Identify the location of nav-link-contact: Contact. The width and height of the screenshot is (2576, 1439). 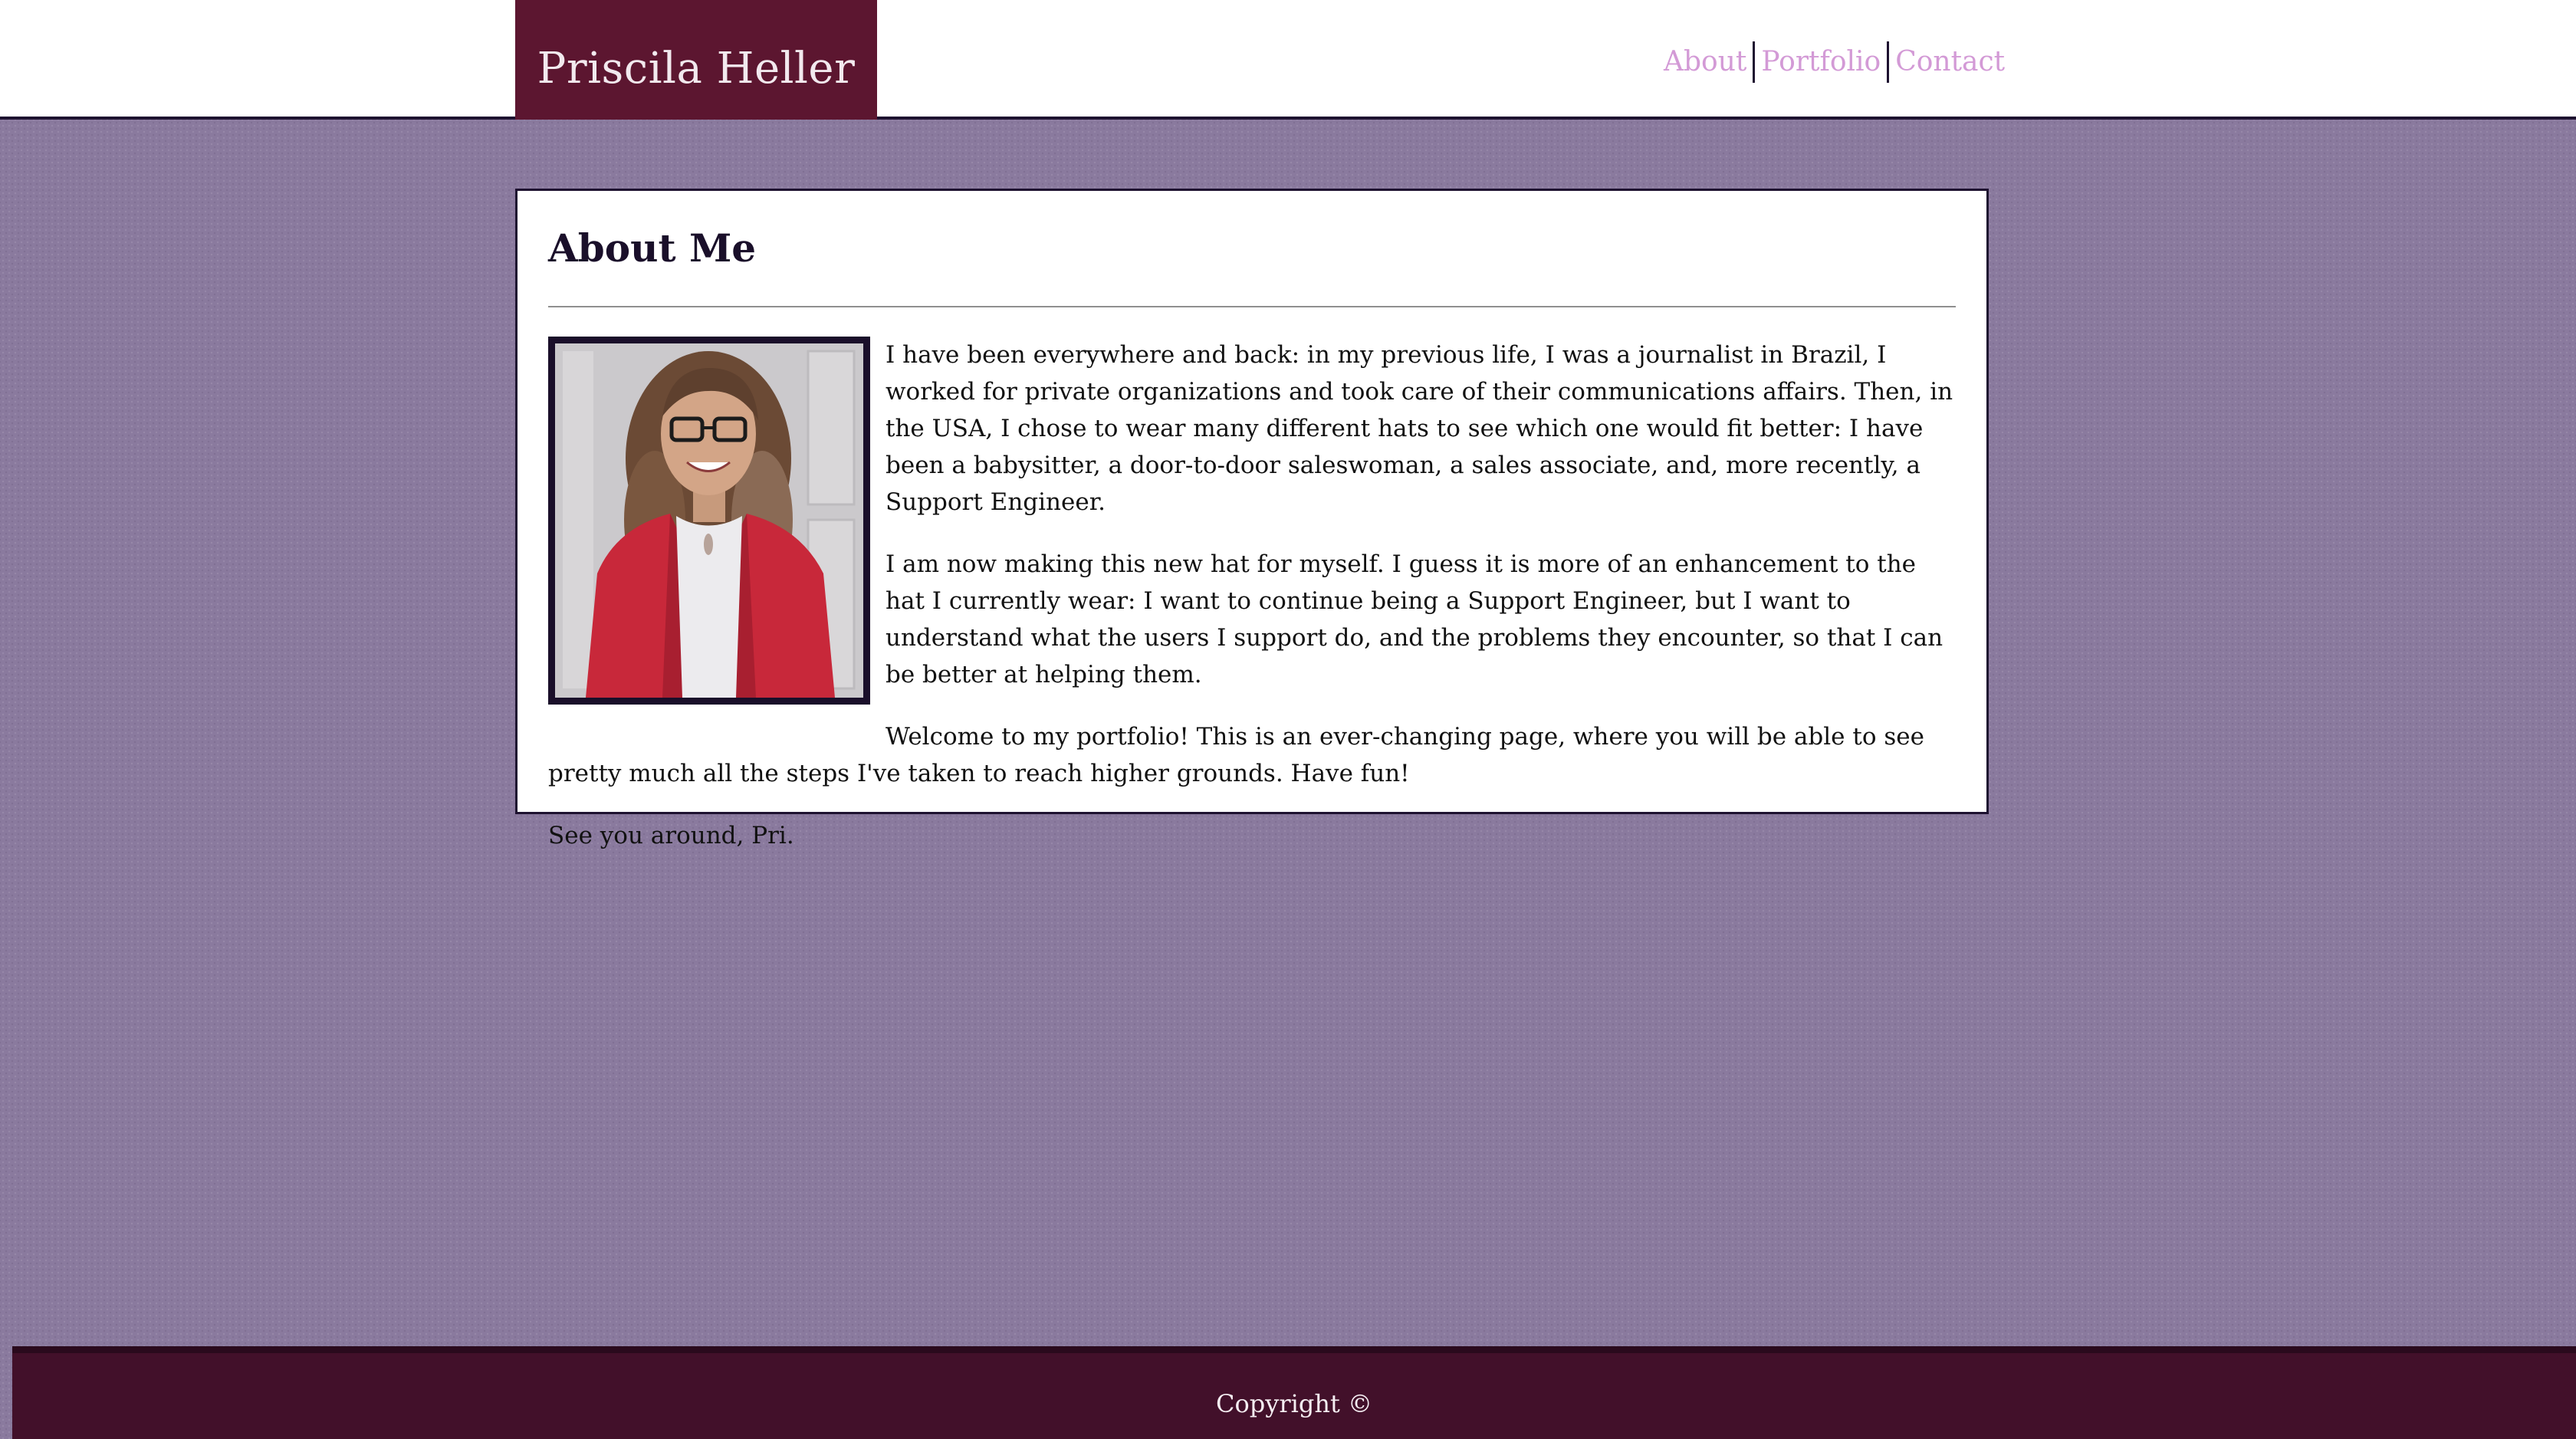
(1950, 62).